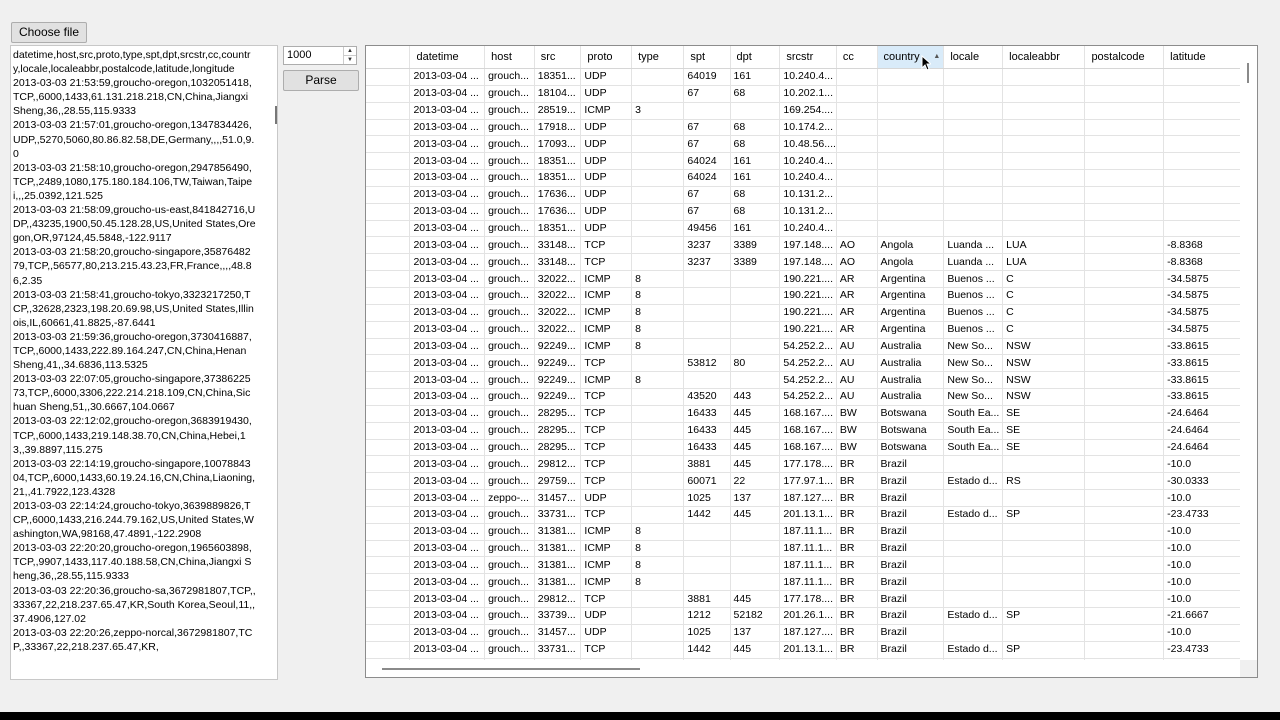 This screenshot has width=1280, height=720. What do you see at coordinates (755, 262) in the screenshot?
I see `cell-dpt: 3389` at bounding box center [755, 262].